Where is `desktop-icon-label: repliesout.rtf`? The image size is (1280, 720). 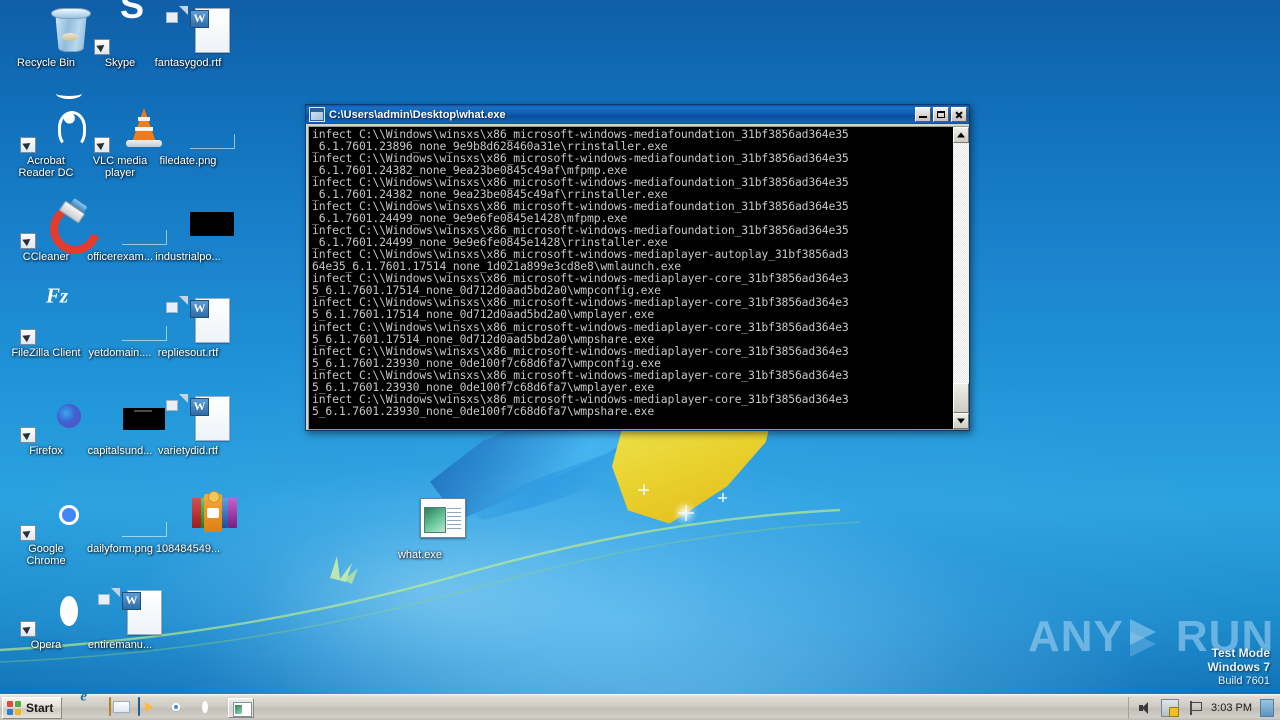 desktop-icon-label: repliesout.rtf is located at coordinates (188, 353).